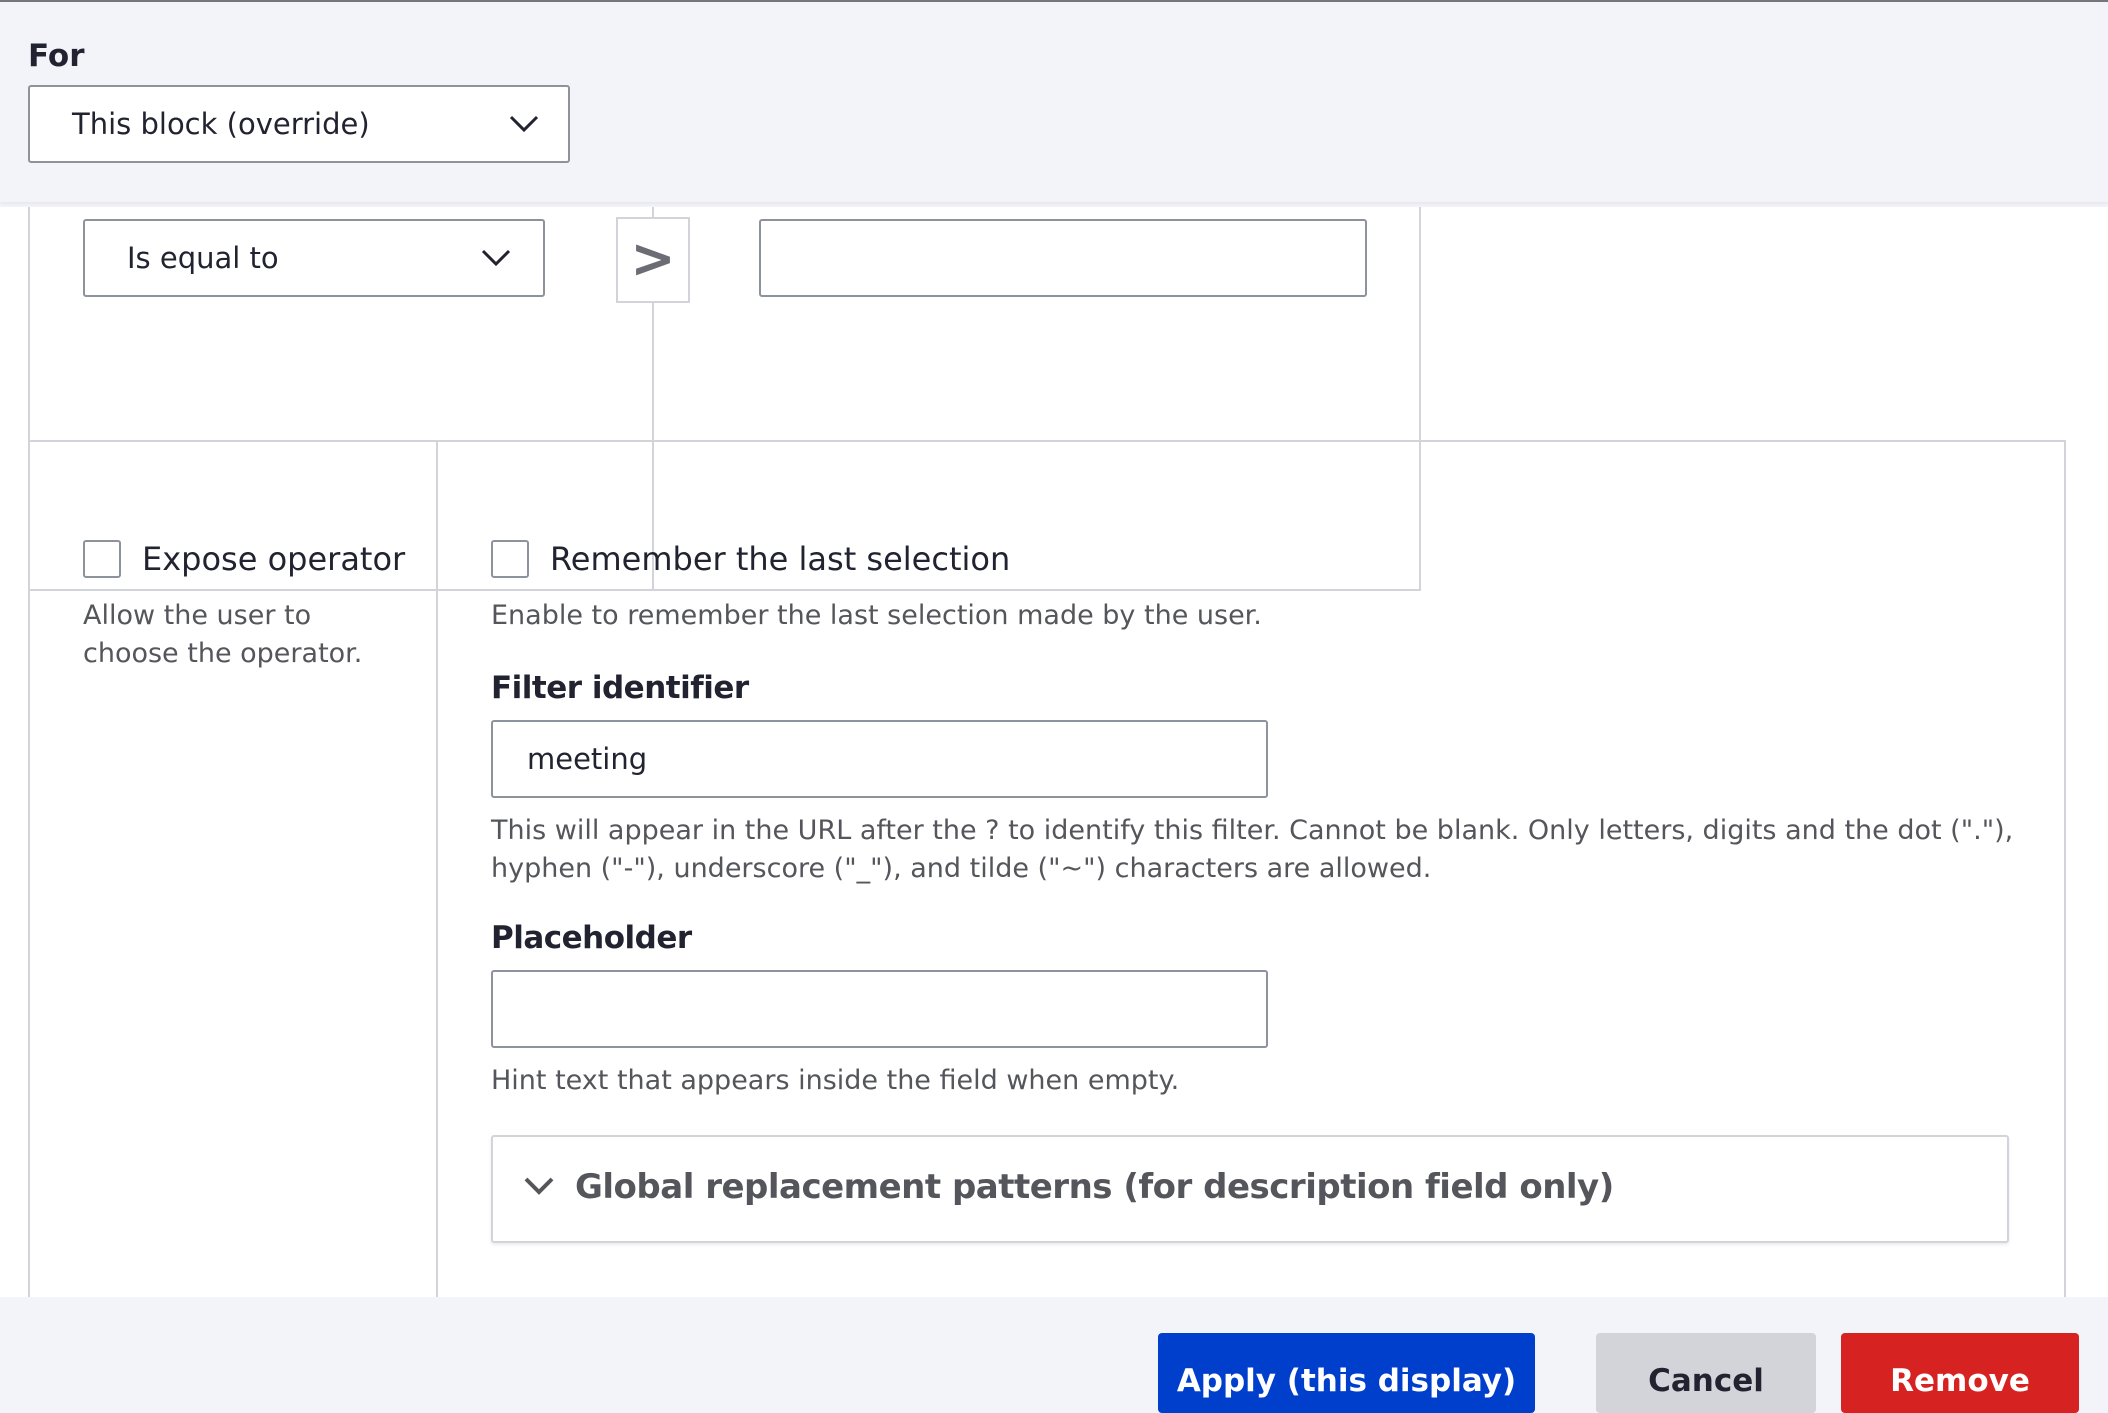 This screenshot has width=2108, height=1413. I want to click on placeholder-input, so click(879, 1009).